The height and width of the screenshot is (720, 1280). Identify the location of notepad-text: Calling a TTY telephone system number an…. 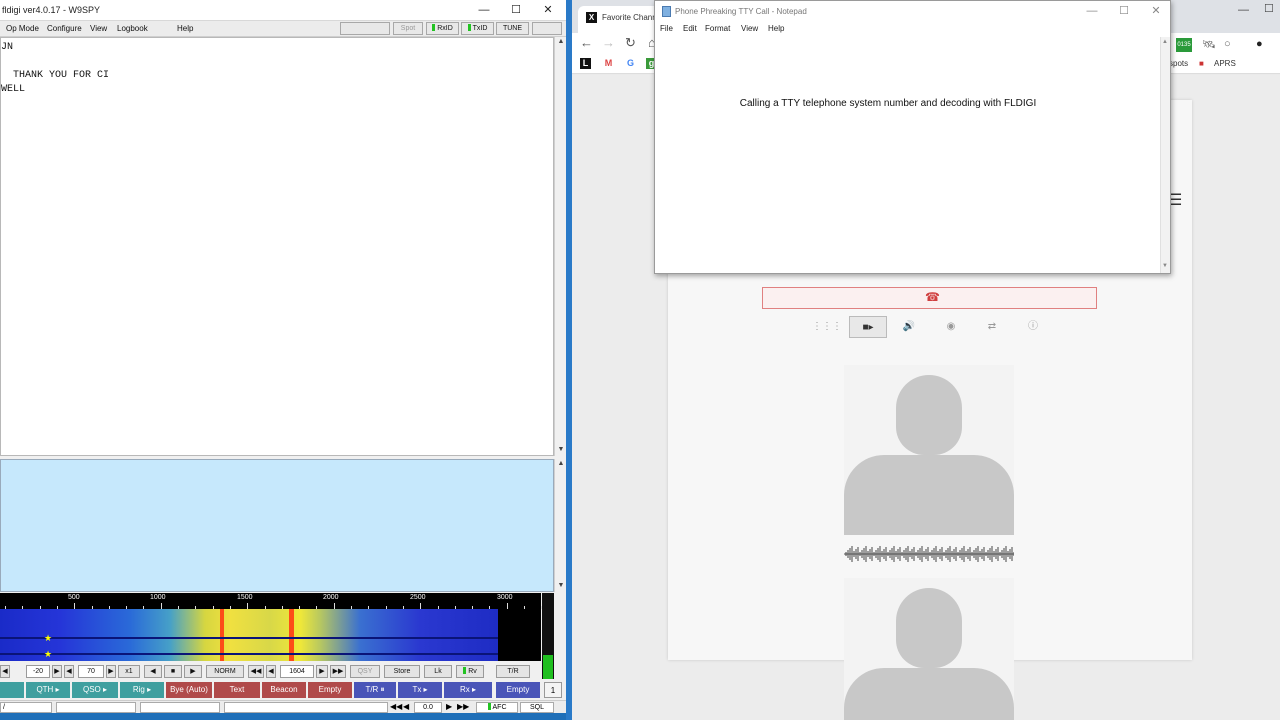
(888, 103).